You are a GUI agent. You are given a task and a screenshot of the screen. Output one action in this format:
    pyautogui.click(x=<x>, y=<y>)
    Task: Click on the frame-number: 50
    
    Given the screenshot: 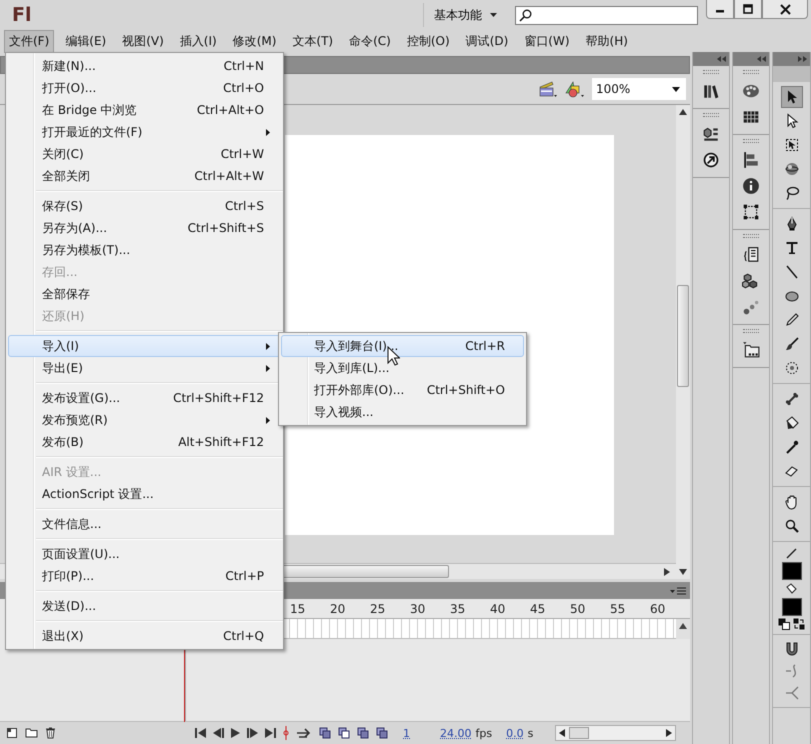 What is the action you would take?
    pyautogui.click(x=578, y=609)
    